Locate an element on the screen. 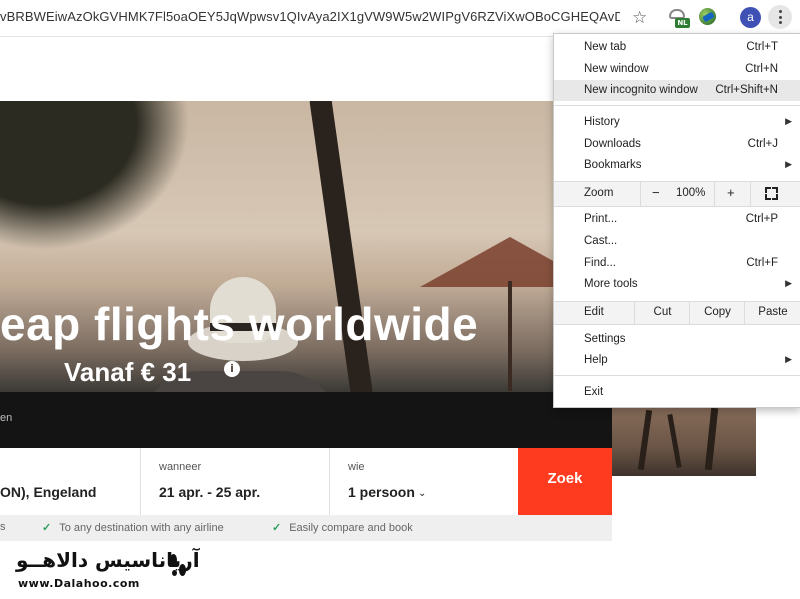 This screenshot has height=599, width=800. watermark-logo: آریاناسیس دالاهــو www.Dalahoo.com is located at coordinates (105, 571).